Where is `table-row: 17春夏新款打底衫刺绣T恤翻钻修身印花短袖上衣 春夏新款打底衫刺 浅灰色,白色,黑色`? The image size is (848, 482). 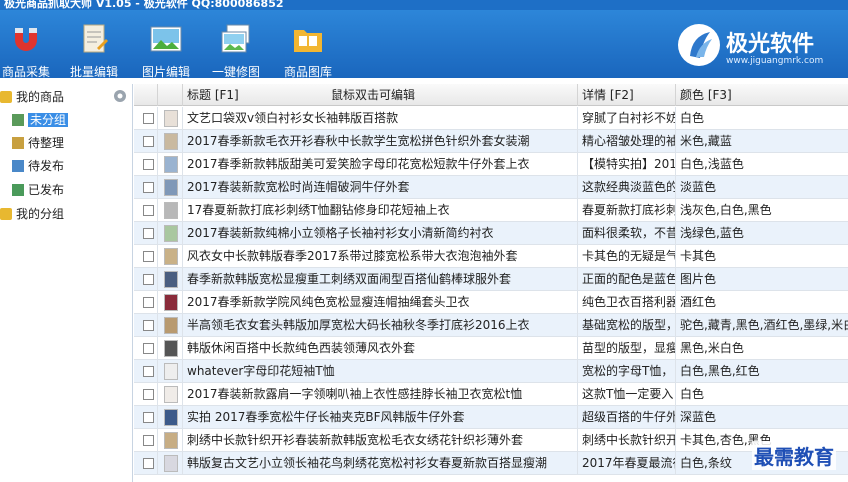
table-row: 17春夏新款打底衫刺绣T恤翻钻修身印花短袖上衣 春夏新款打底衫刺 浅灰色,白色,黑色 is located at coordinates (491, 210).